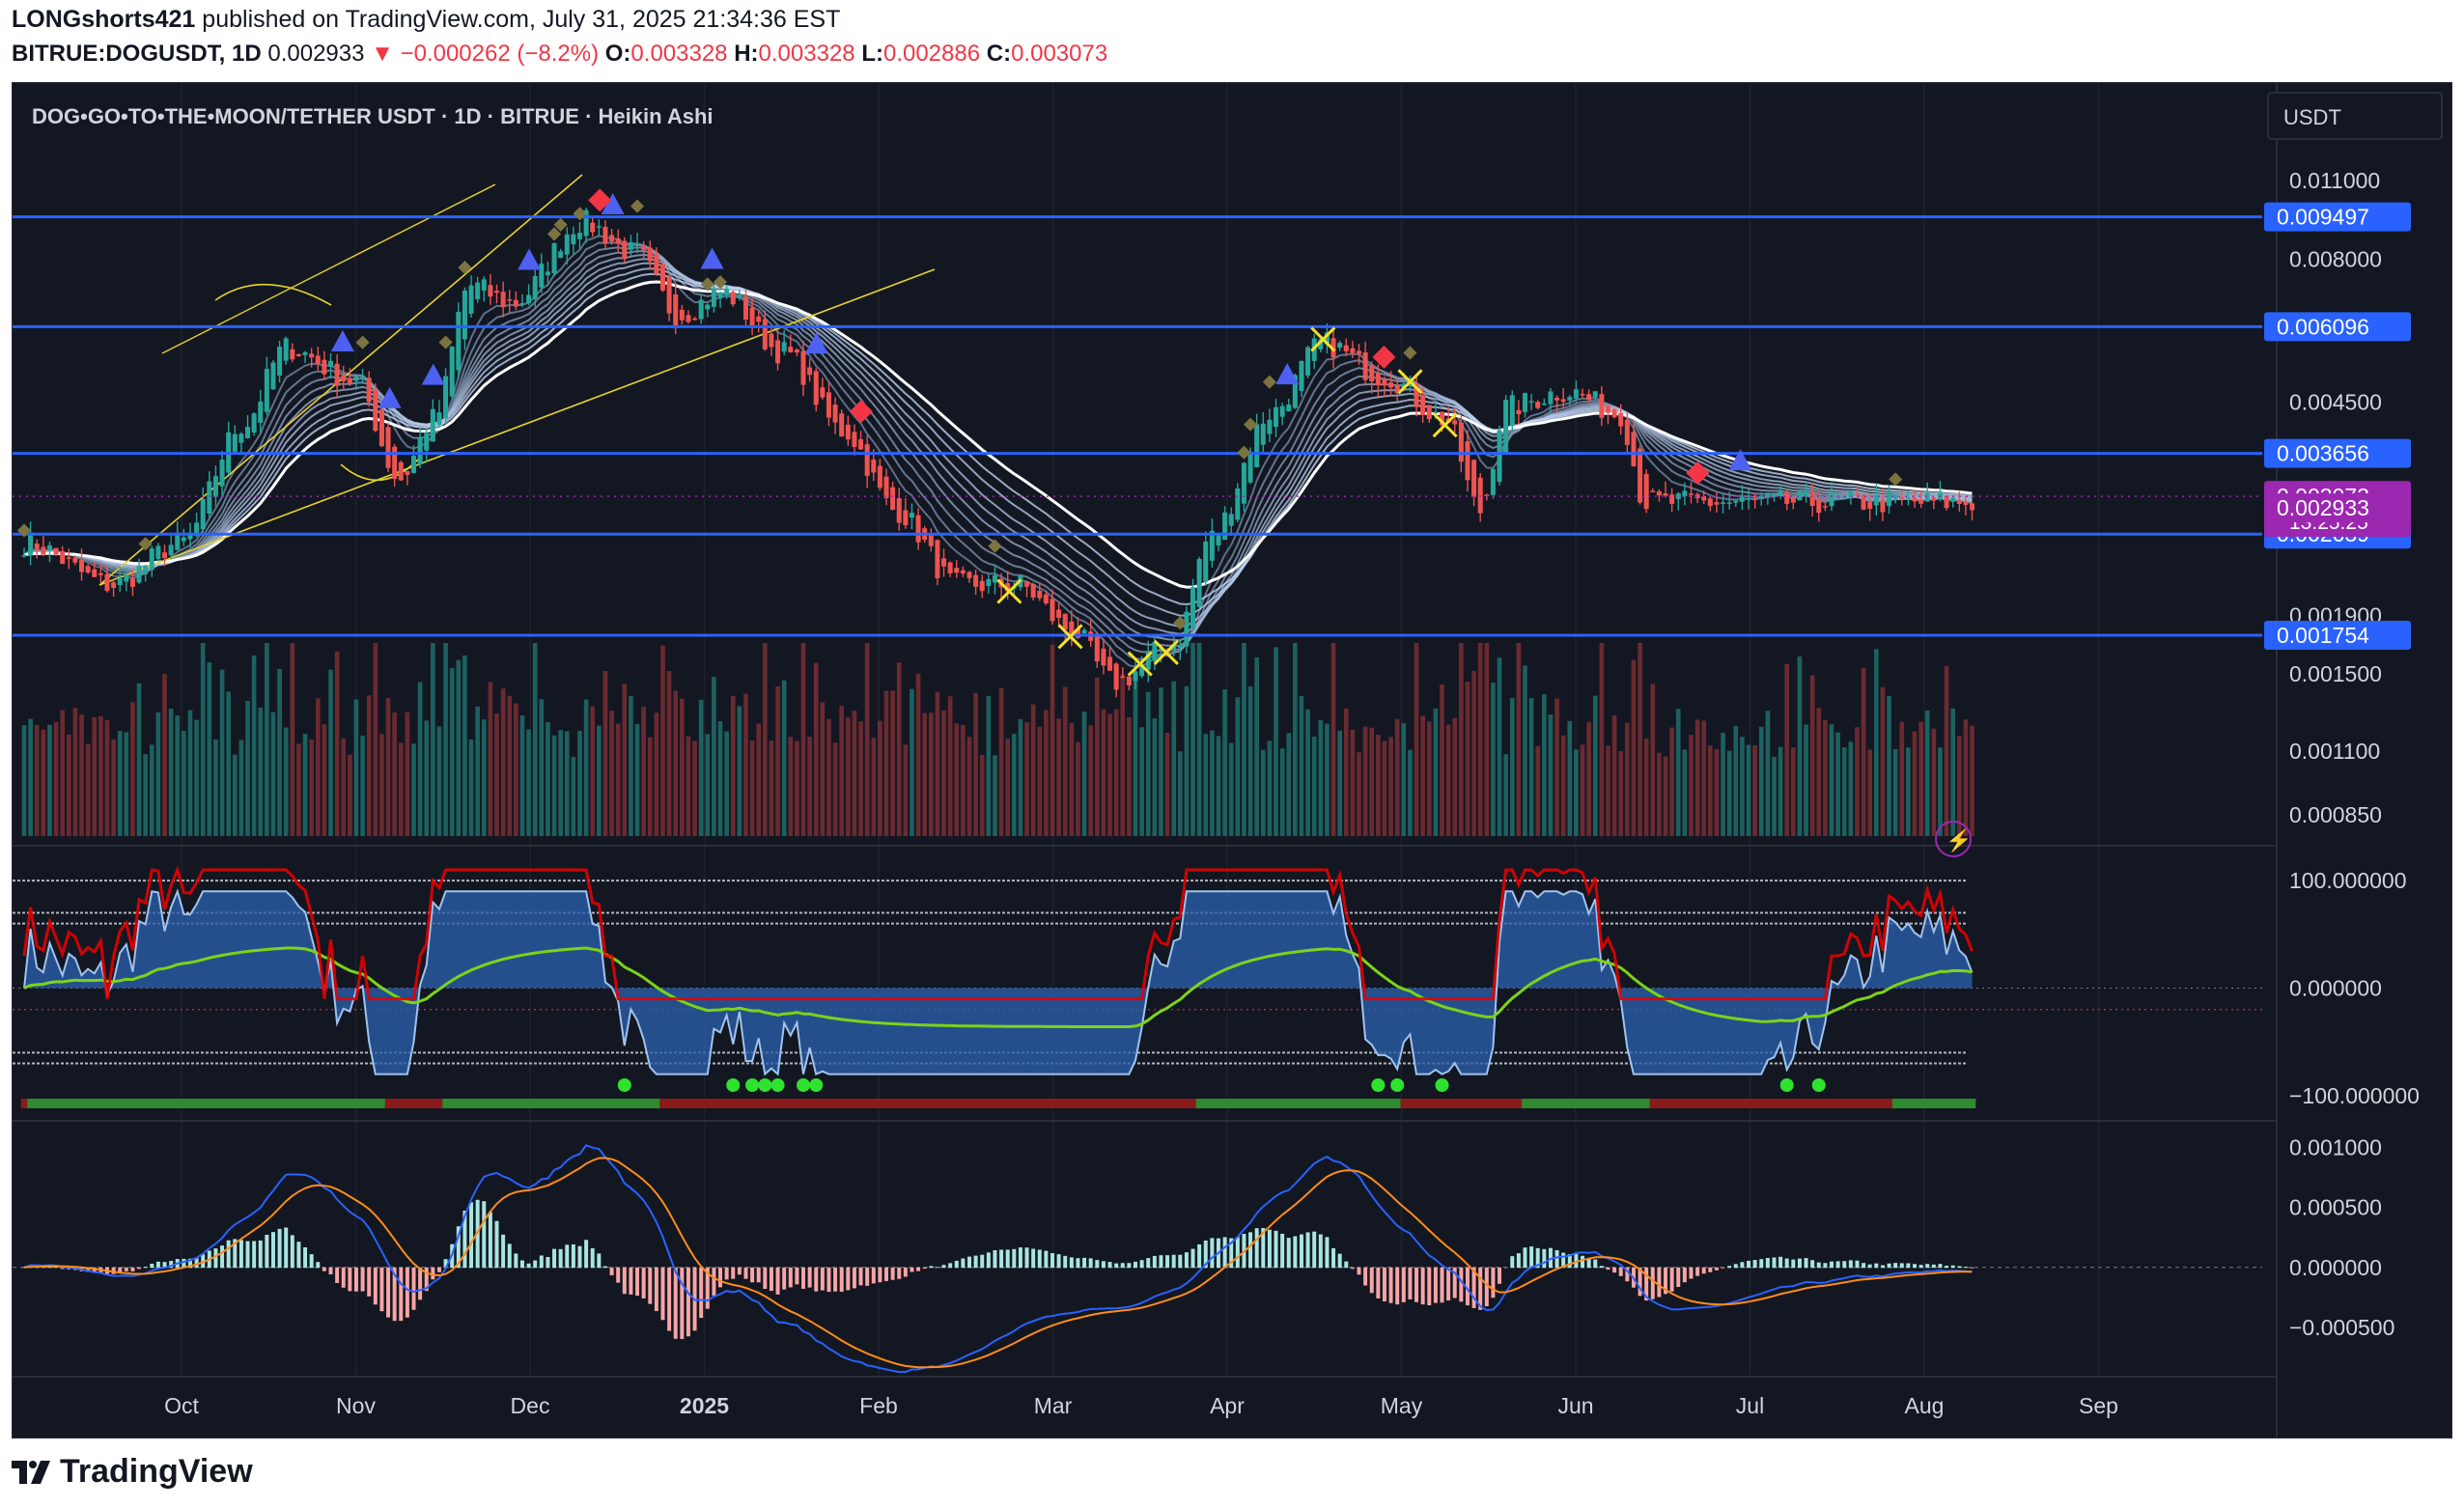  I want to click on tradingview-footer: TradingView, so click(132, 1472).